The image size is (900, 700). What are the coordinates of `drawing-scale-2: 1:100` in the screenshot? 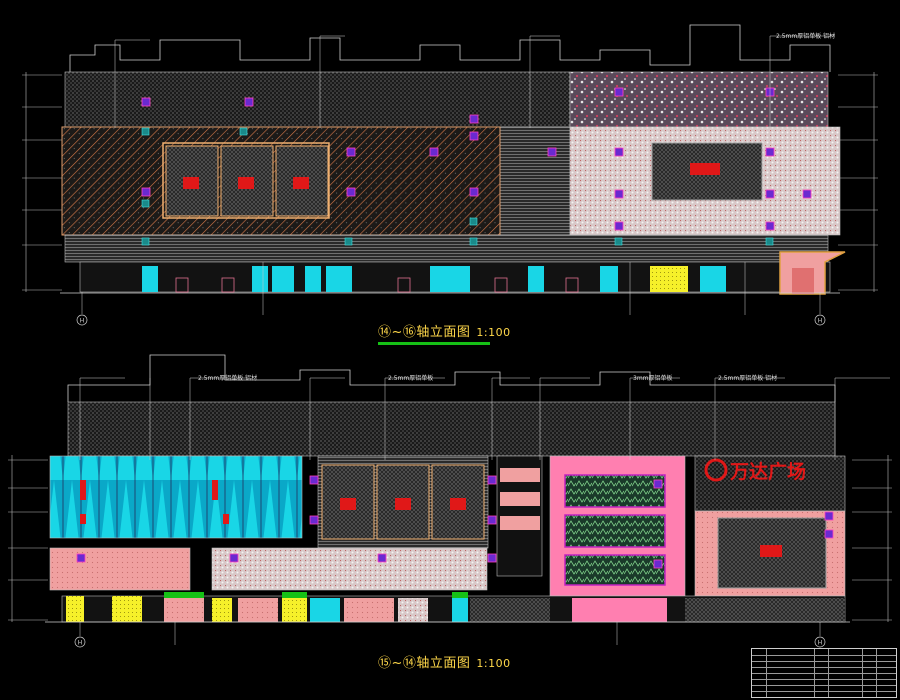 It's located at (493, 663).